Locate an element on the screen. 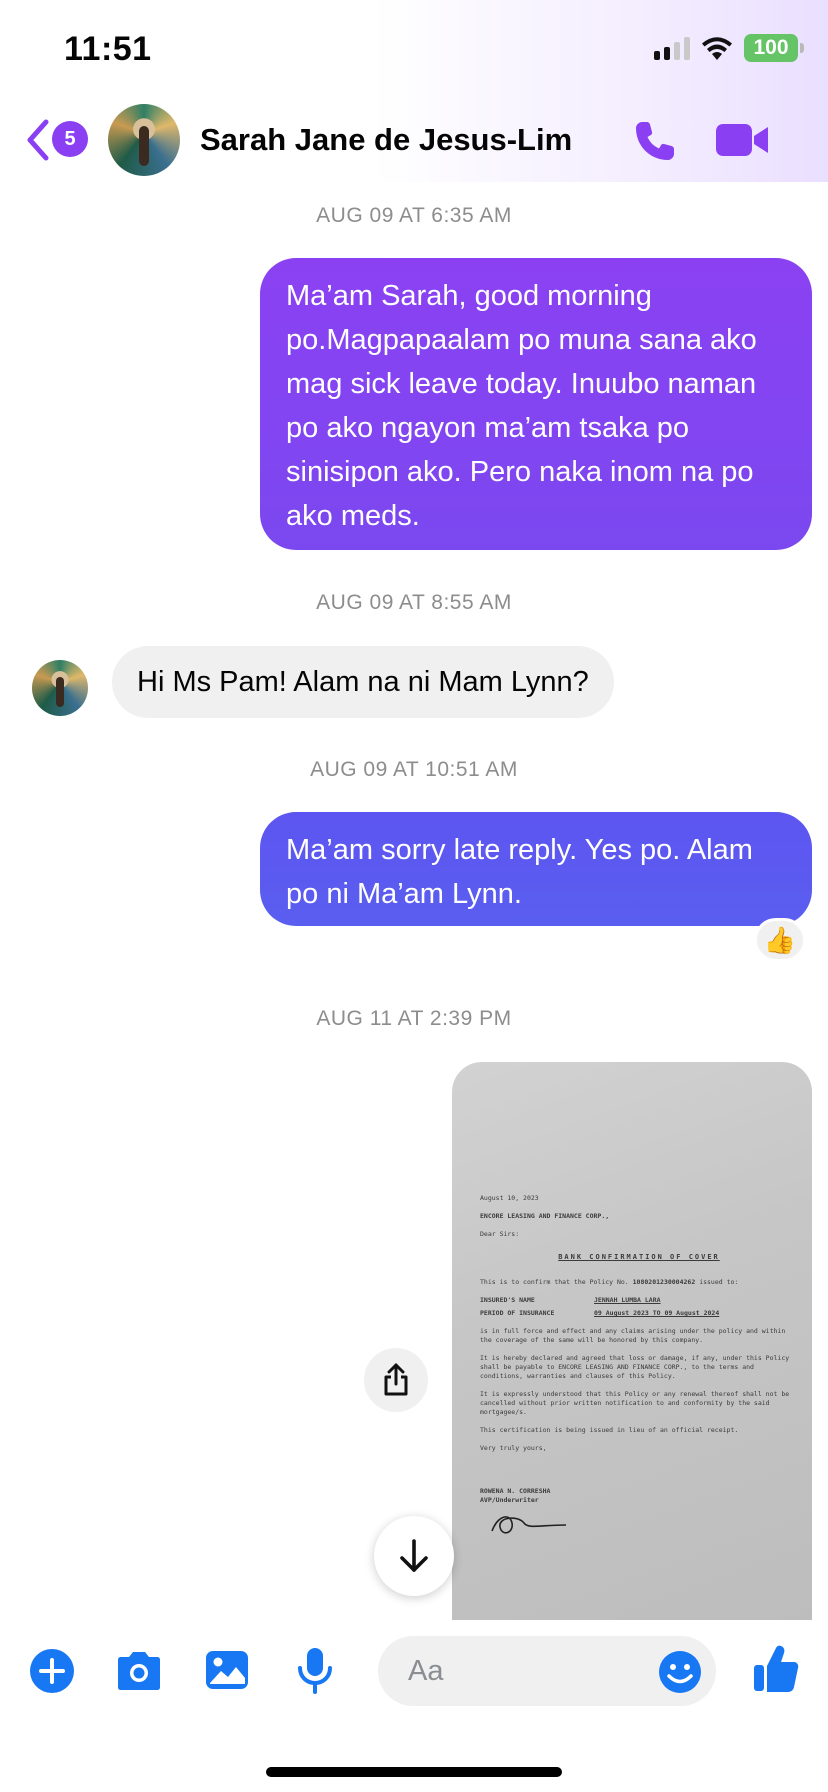 Image resolution: width=828 pixels, height=1792 pixels. message-timestamp: AUG 09 AT 8:55 AM is located at coordinates (414, 602).